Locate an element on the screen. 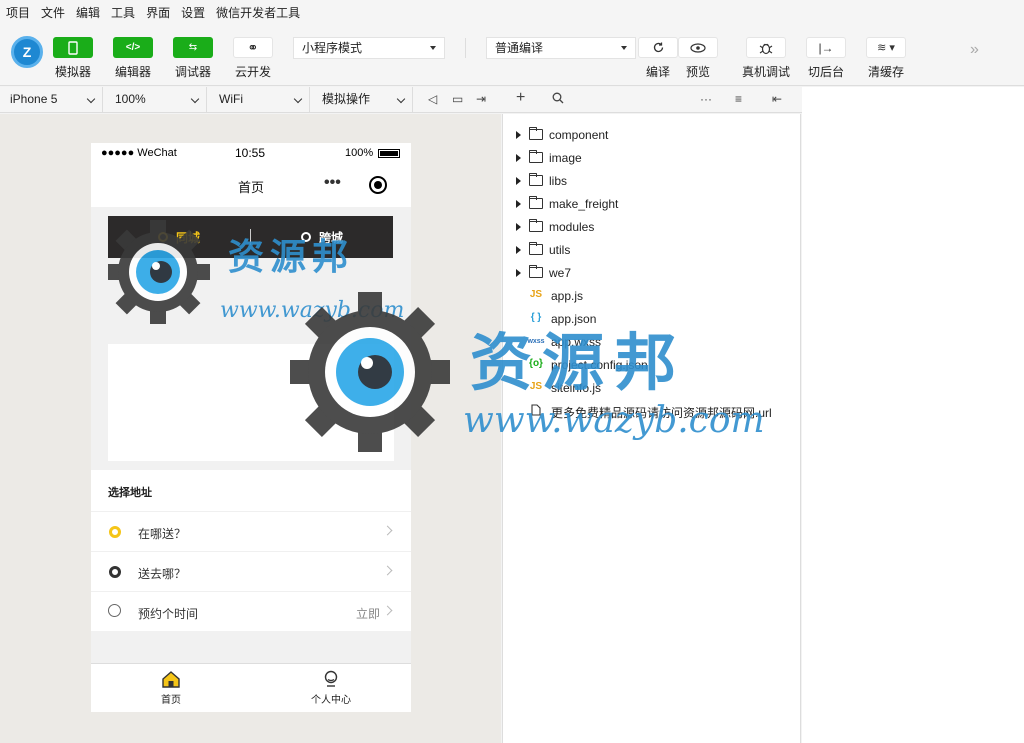 The image size is (1024, 743). menu-dots-icon: ••• is located at coordinates (332, 183).